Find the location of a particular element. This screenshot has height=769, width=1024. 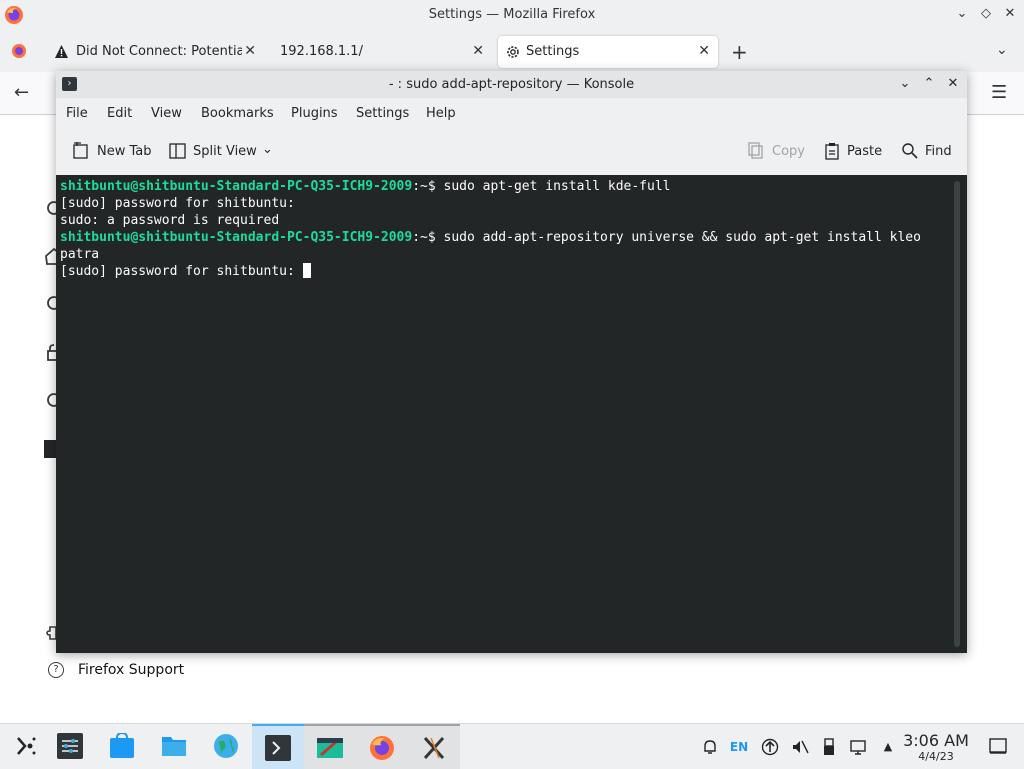

network-icon is located at coordinates (859, 747).